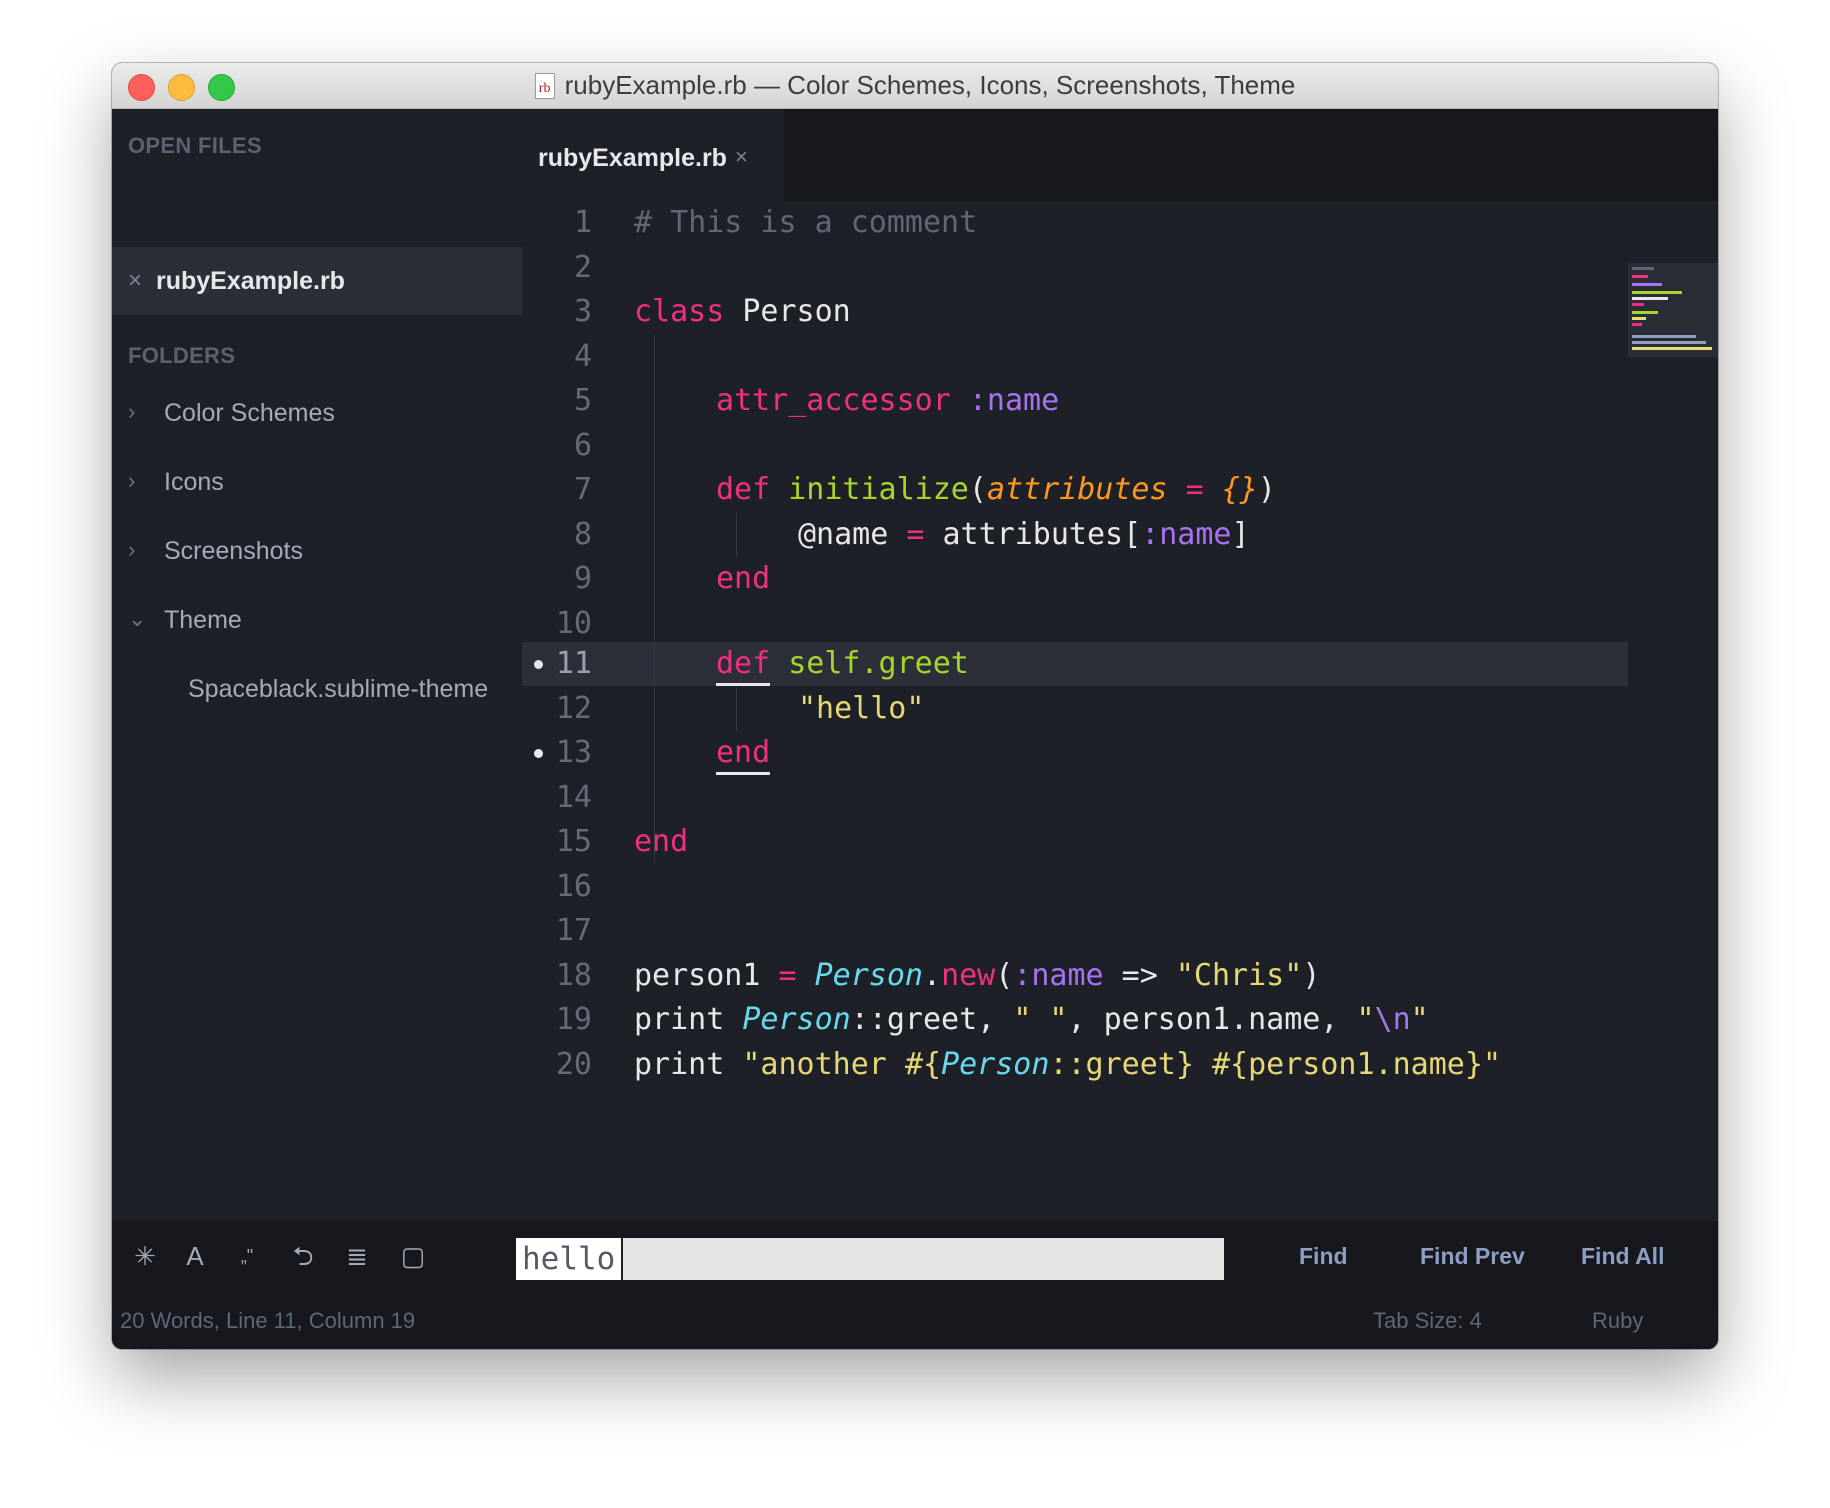 The image size is (1830, 1508). What do you see at coordinates (573, 623) in the screenshot?
I see `line-number: 10` at bounding box center [573, 623].